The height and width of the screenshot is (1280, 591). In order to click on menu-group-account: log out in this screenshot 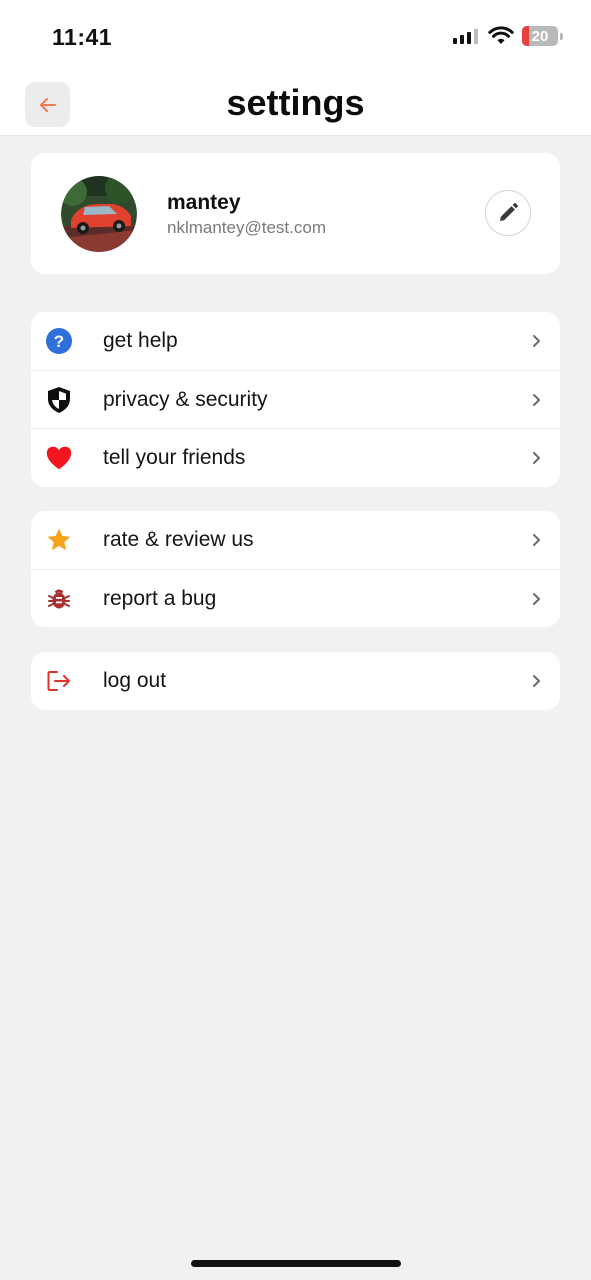, I will do `click(295, 681)`.